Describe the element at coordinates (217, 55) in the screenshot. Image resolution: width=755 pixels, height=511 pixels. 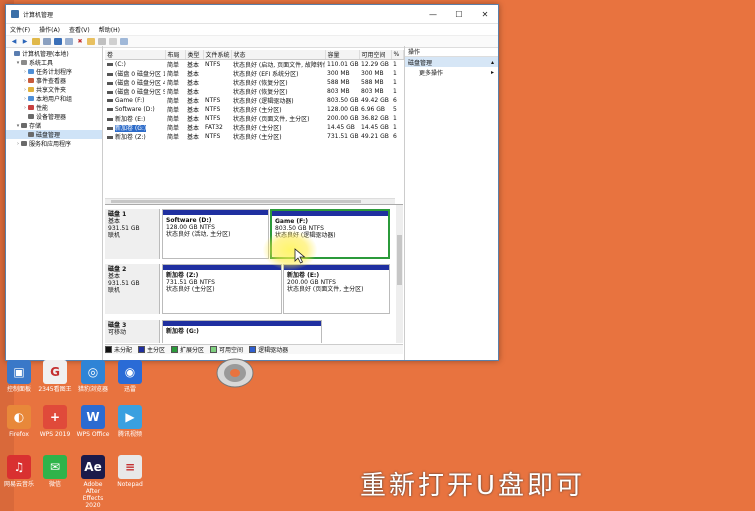
I see `col-filesystem: 文件系统` at that location.